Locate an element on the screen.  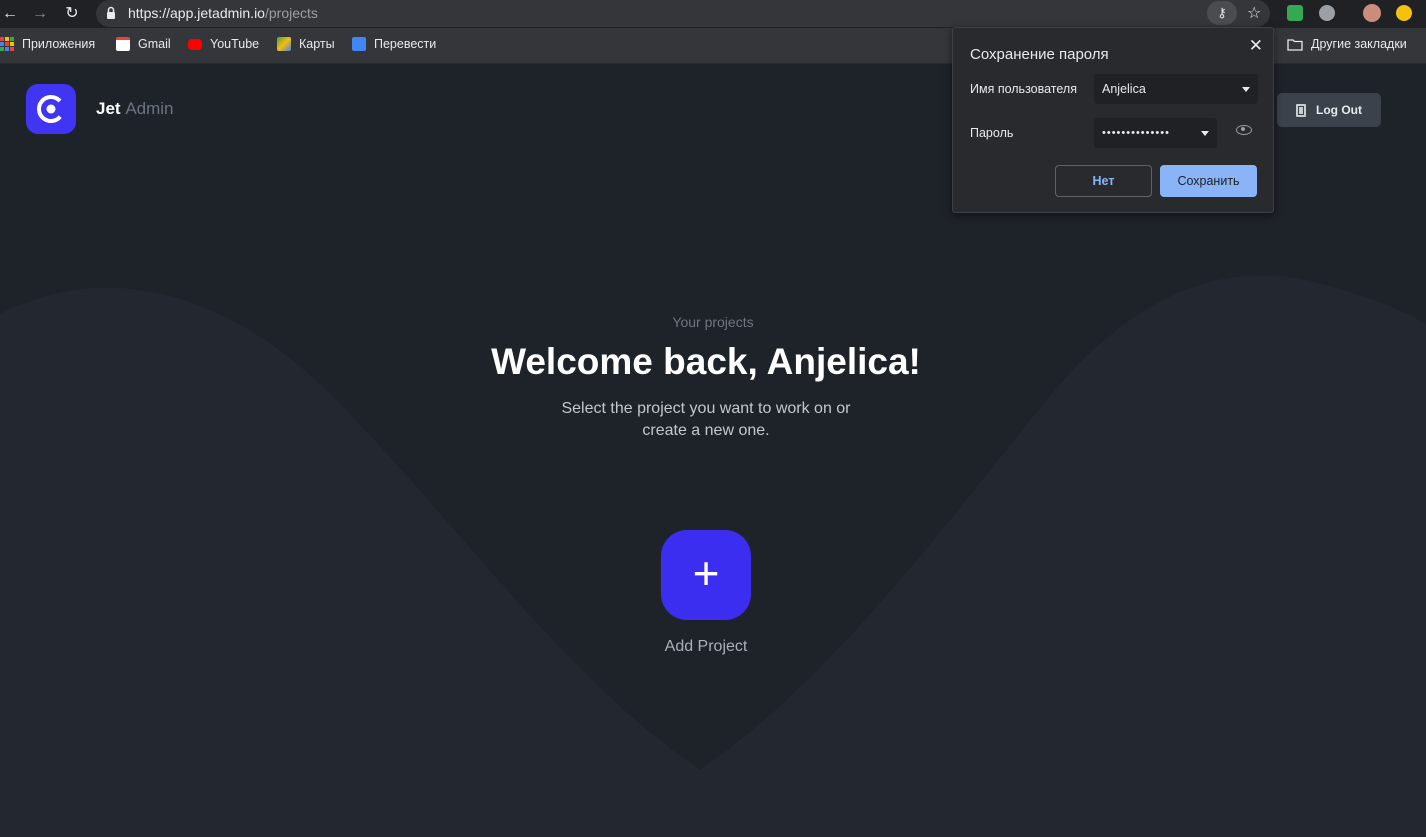
add-project-button: + is located at coordinates (706, 575).